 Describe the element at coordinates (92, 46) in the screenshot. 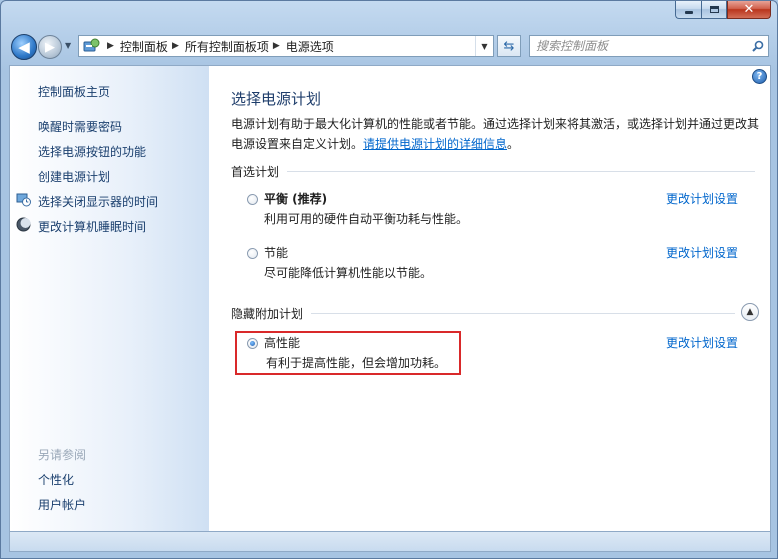

I see `control-panel-icon` at that location.